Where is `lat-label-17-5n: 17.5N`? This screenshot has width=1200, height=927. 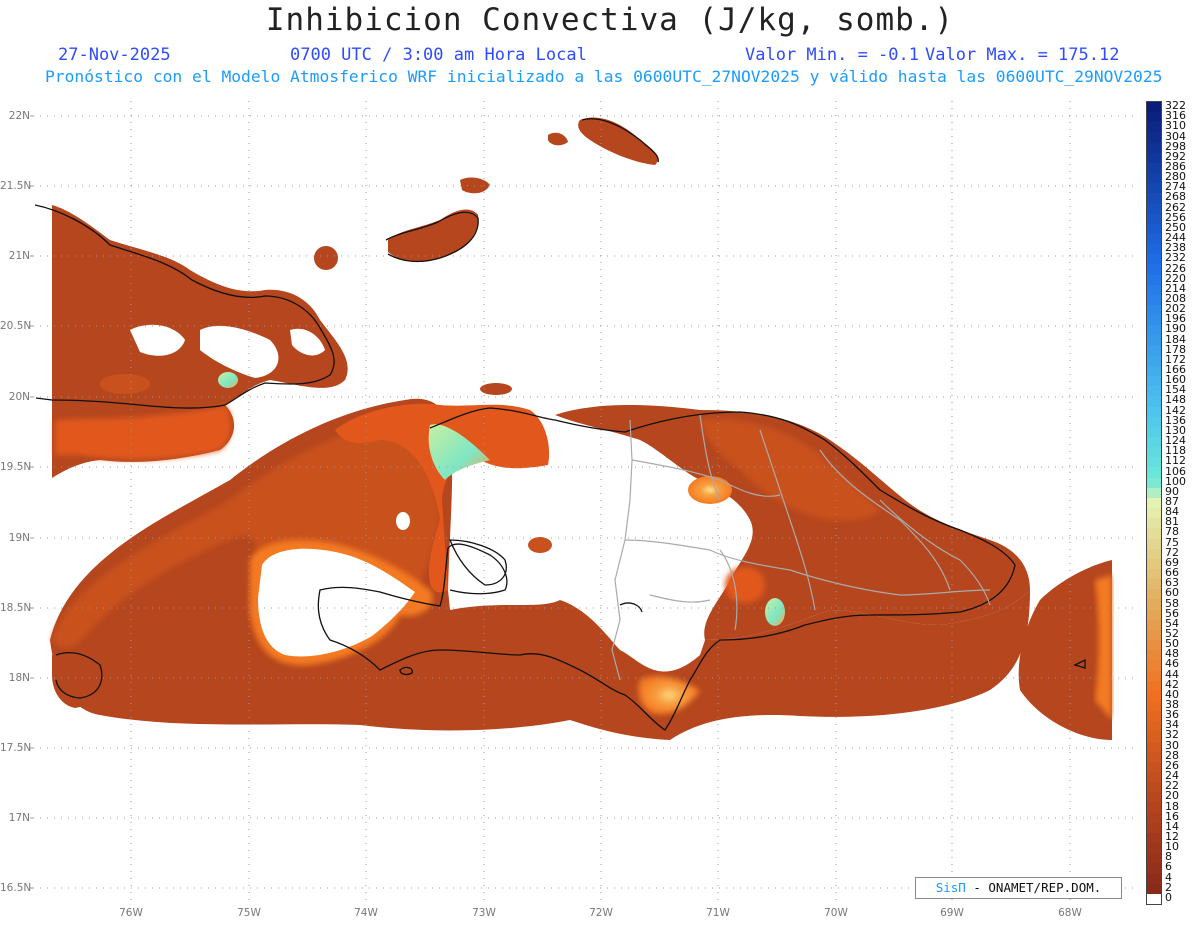 lat-label-17-5n: 17.5N is located at coordinates (16, 748).